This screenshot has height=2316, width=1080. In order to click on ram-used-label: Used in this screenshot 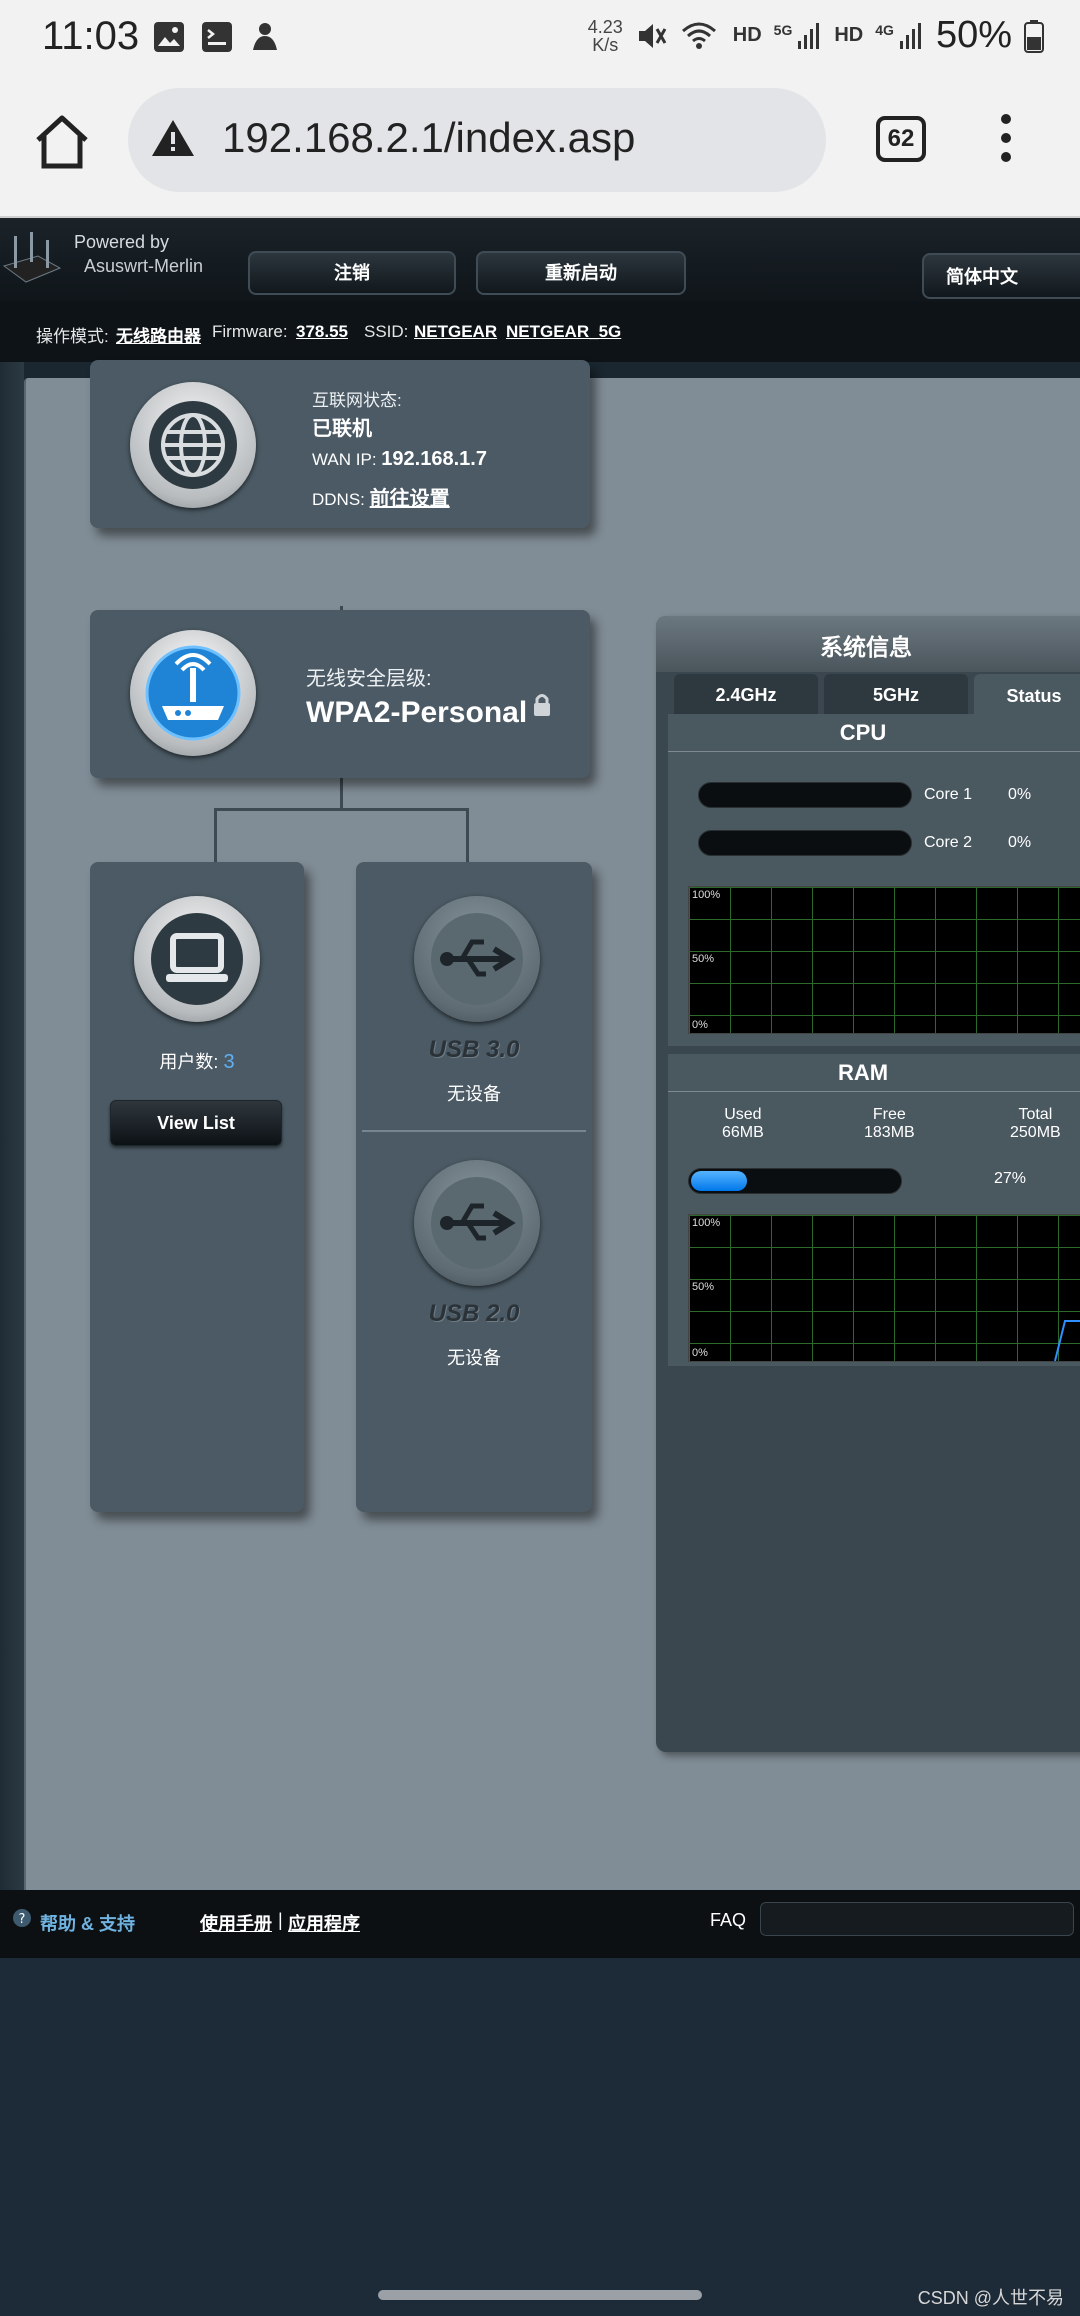, I will do `click(743, 1114)`.